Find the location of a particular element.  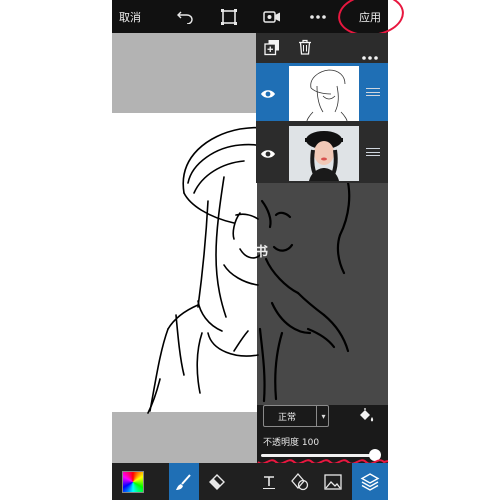

brush-icon is located at coordinates (183, 481).